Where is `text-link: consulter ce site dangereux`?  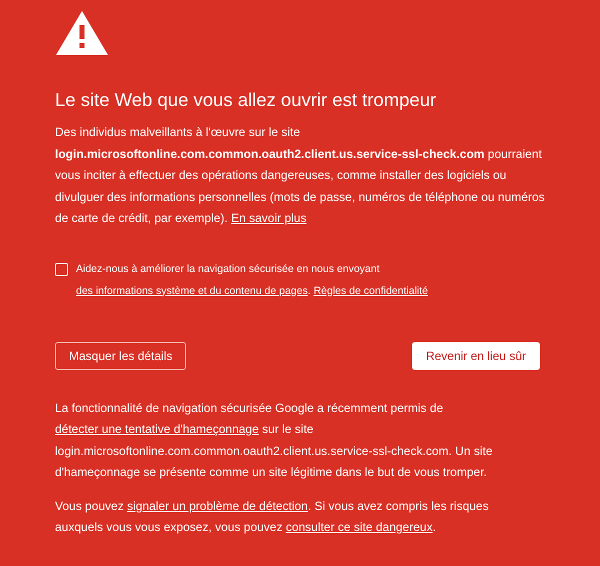
text-link: consulter ce site dangereux is located at coordinates (359, 527).